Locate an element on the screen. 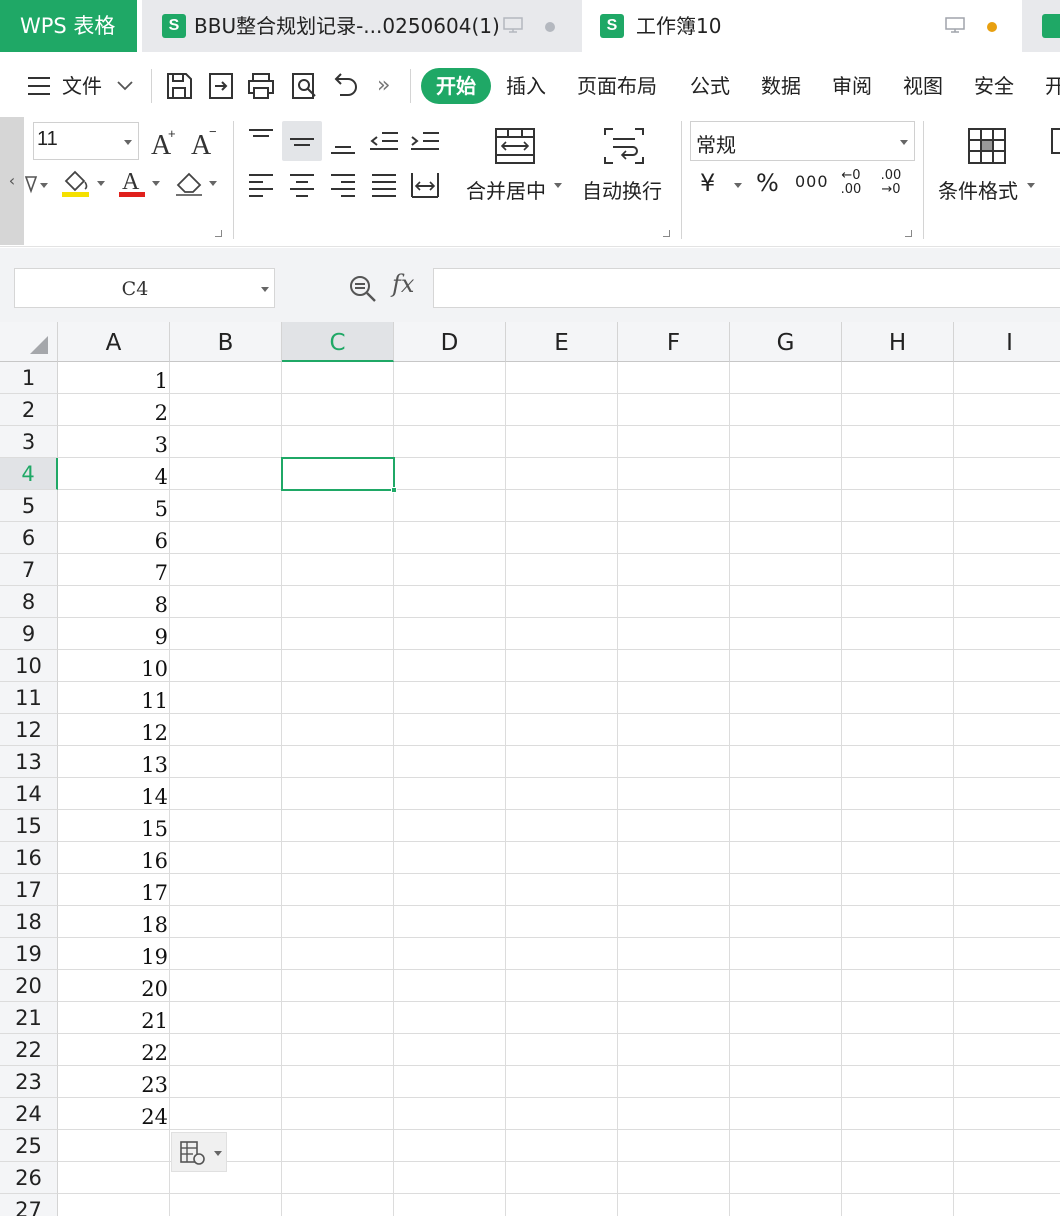 The width and height of the screenshot is (1060, 1216). tab-page-layout: 页面布局 is located at coordinates (617, 86).